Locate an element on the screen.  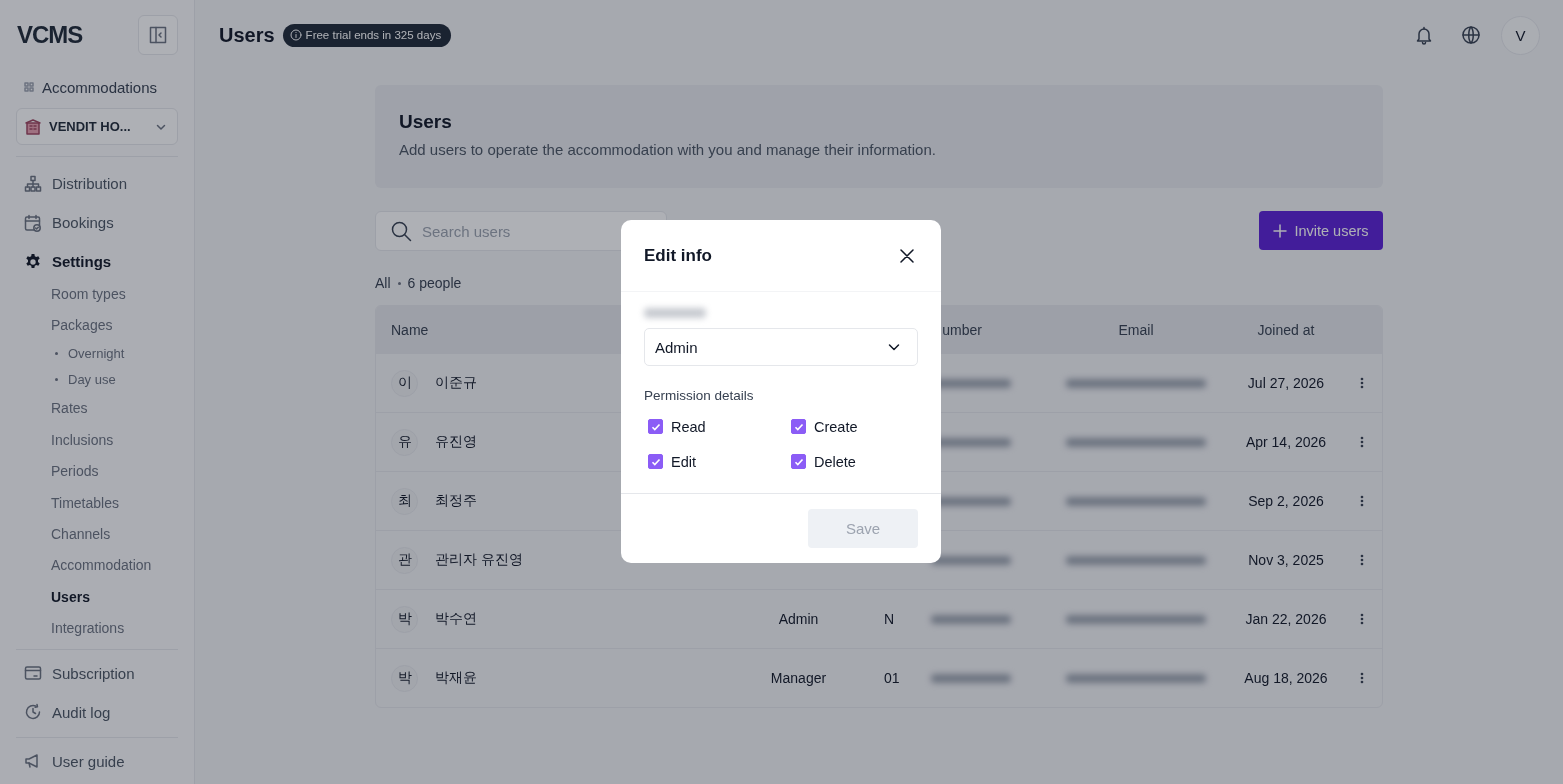
page-title: Users is located at coordinates (247, 35).